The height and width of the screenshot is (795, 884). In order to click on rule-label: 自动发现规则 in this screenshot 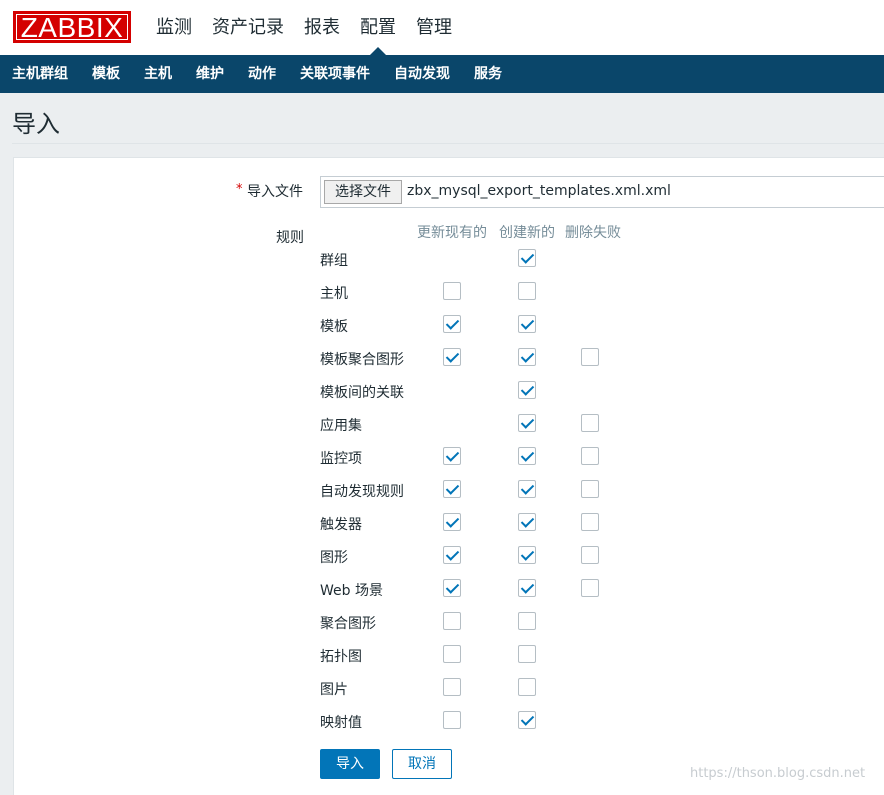, I will do `click(362, 492)`.